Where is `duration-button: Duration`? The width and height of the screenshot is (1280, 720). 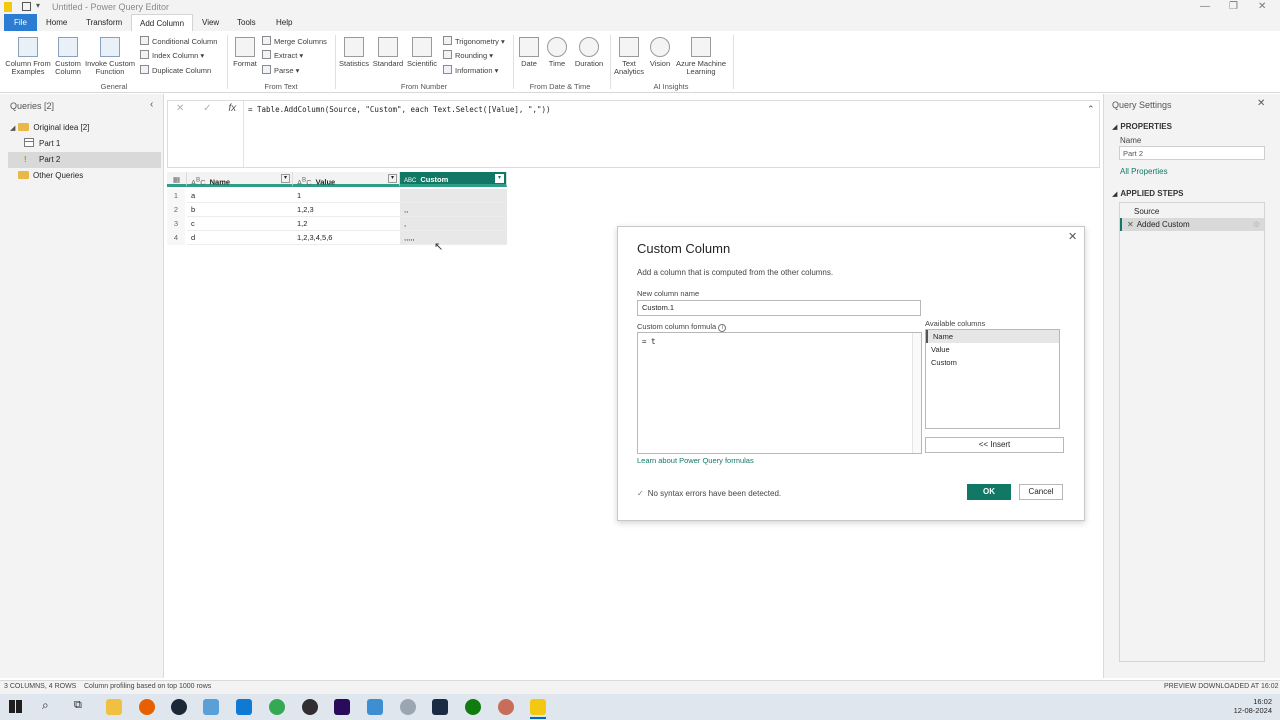 duration-button: Duration is located at coordinates (589, 52).